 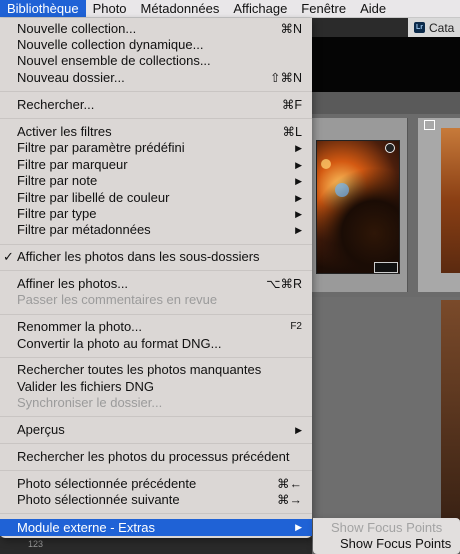 What do you see at coordinates (156, 105) in the screenshot?
I see `menu-item-rechercher: Rechercher... ⌘F` at bounding box center [156, 105].